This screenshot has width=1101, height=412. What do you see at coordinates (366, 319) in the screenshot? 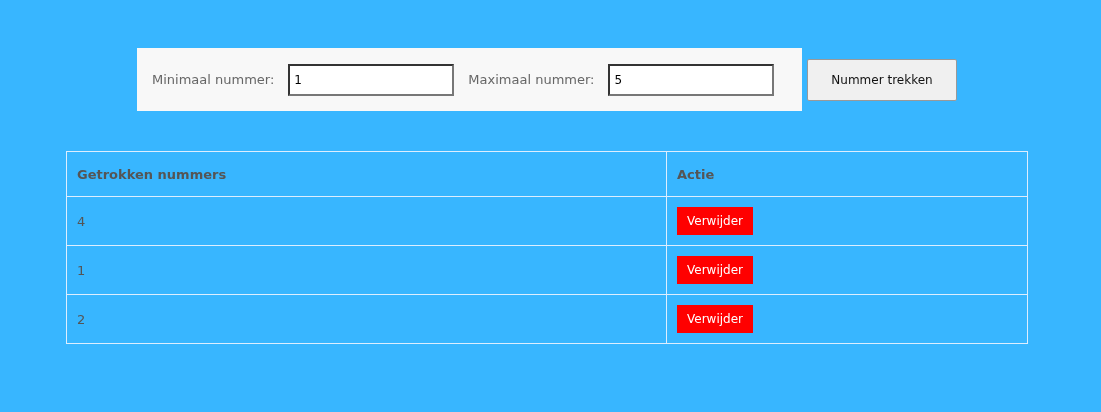
I see `table-cell: 2` at bounding box center [366, 319].